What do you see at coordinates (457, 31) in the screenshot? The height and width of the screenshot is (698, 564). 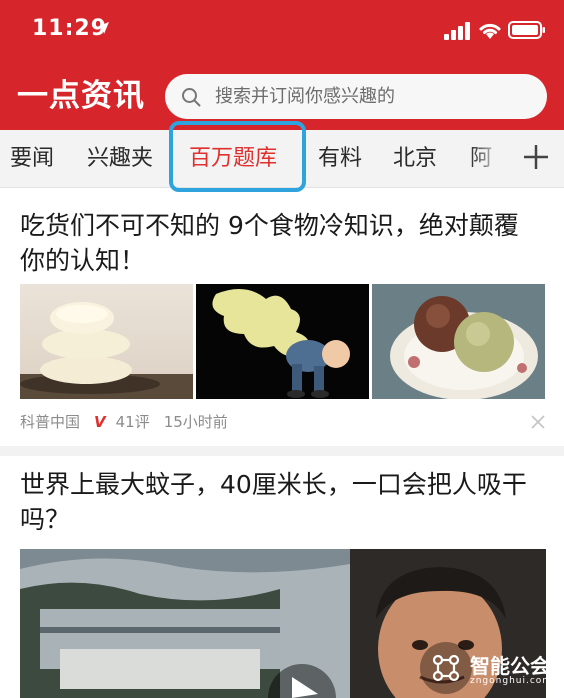 I see `cellular-signal-icon` at bounding box center [457, 31].